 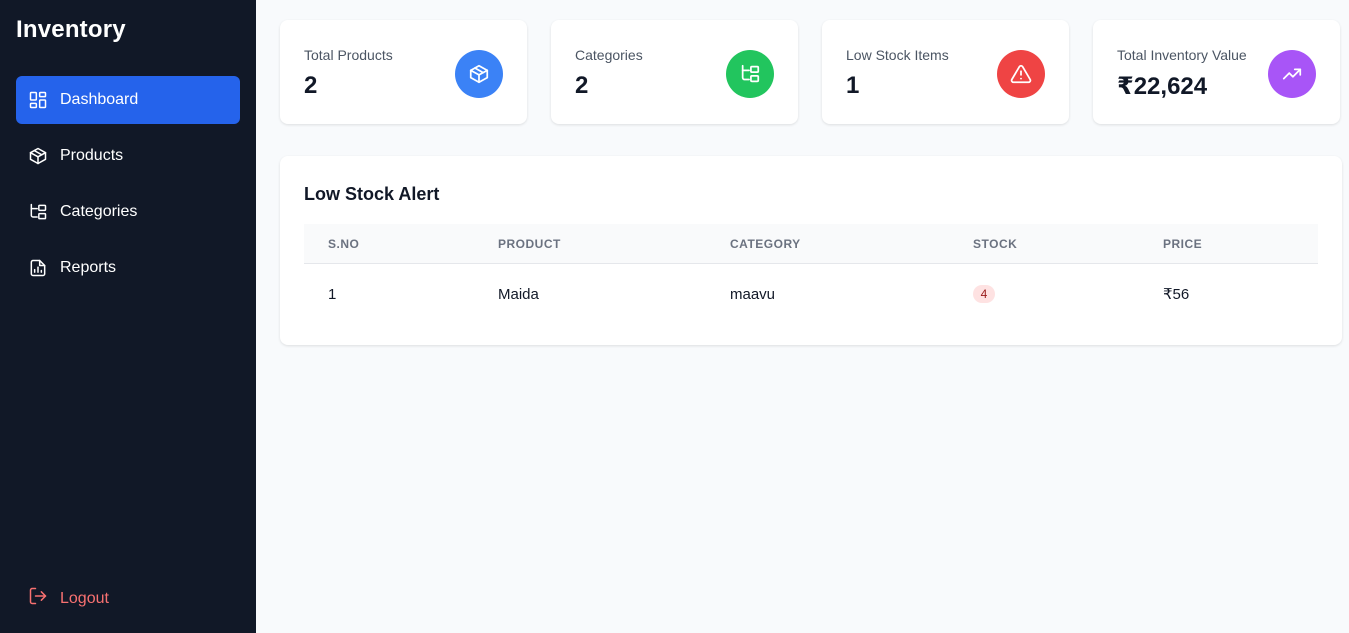 What do you see at coordinates (995, 243) in the screenshot?
I see `column-header-stock: STOCK` at bounding box center [995, 243].